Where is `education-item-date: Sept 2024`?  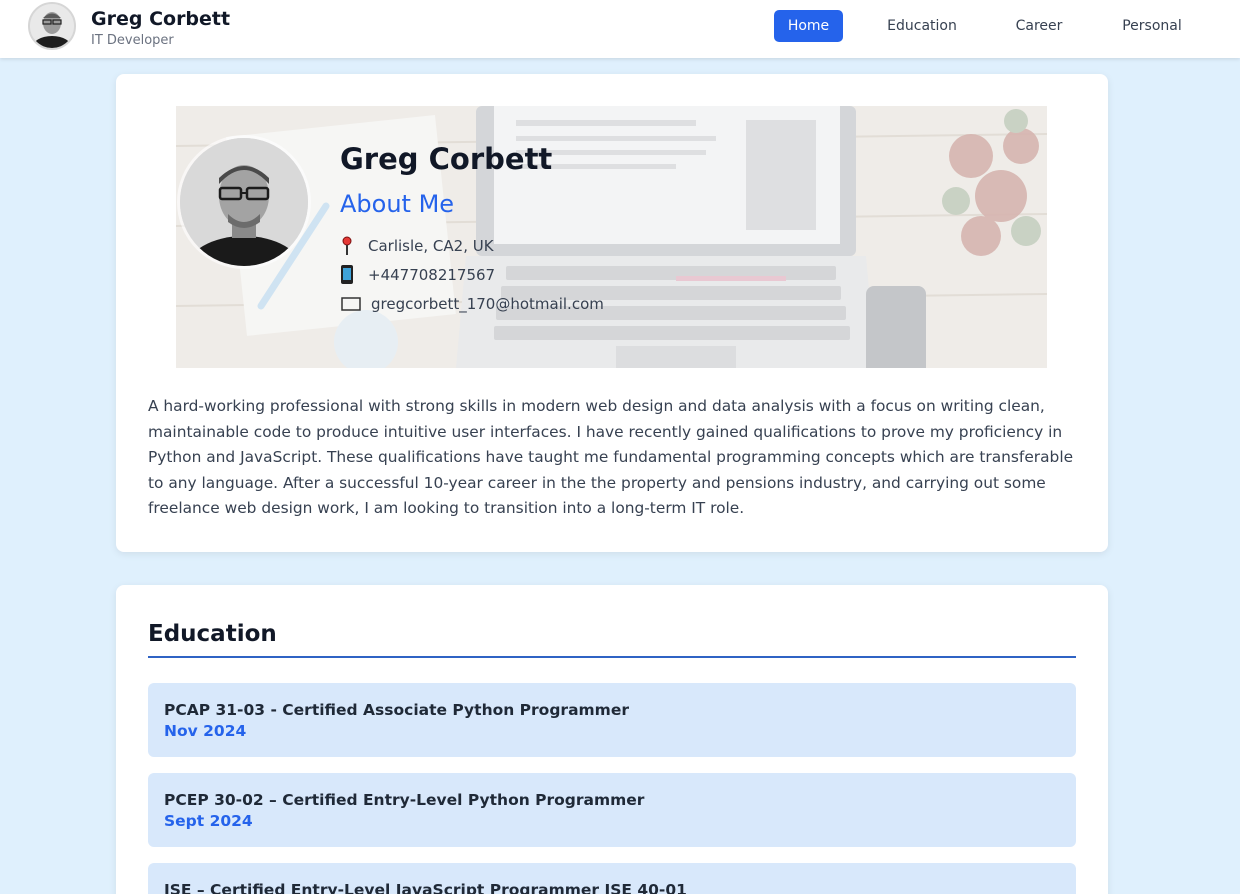
education-item-date: Sept 2024 is located at coordinates (208, 821).